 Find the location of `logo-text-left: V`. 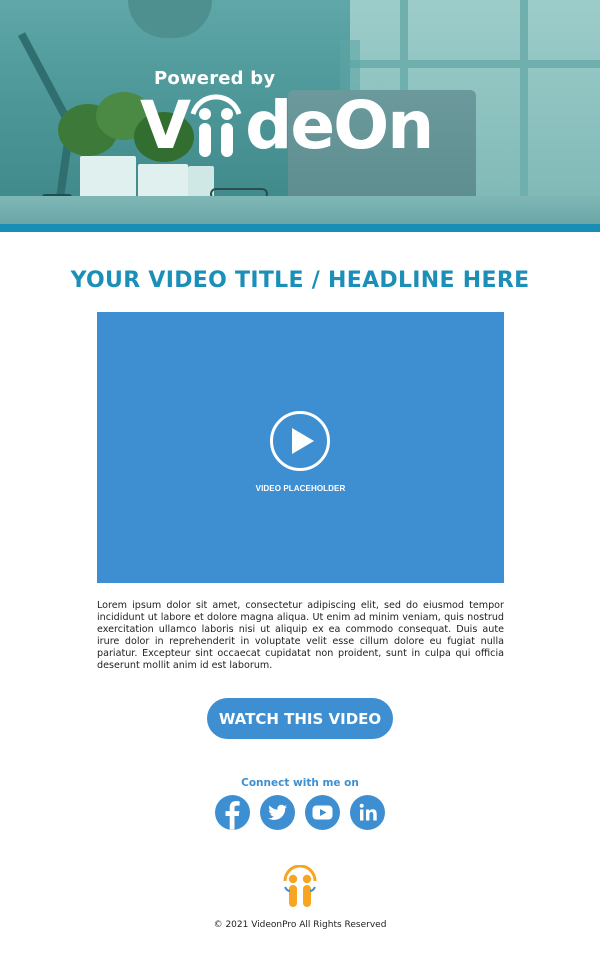

logo-text-left: V is located at coordinates (165, 125).